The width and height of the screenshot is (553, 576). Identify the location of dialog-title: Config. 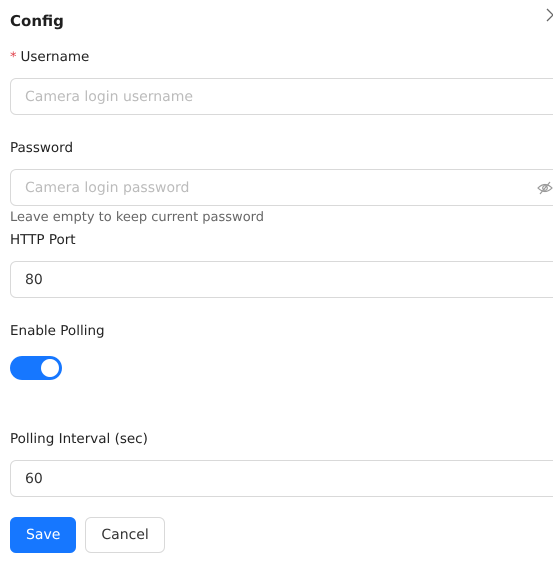
(37, 21).